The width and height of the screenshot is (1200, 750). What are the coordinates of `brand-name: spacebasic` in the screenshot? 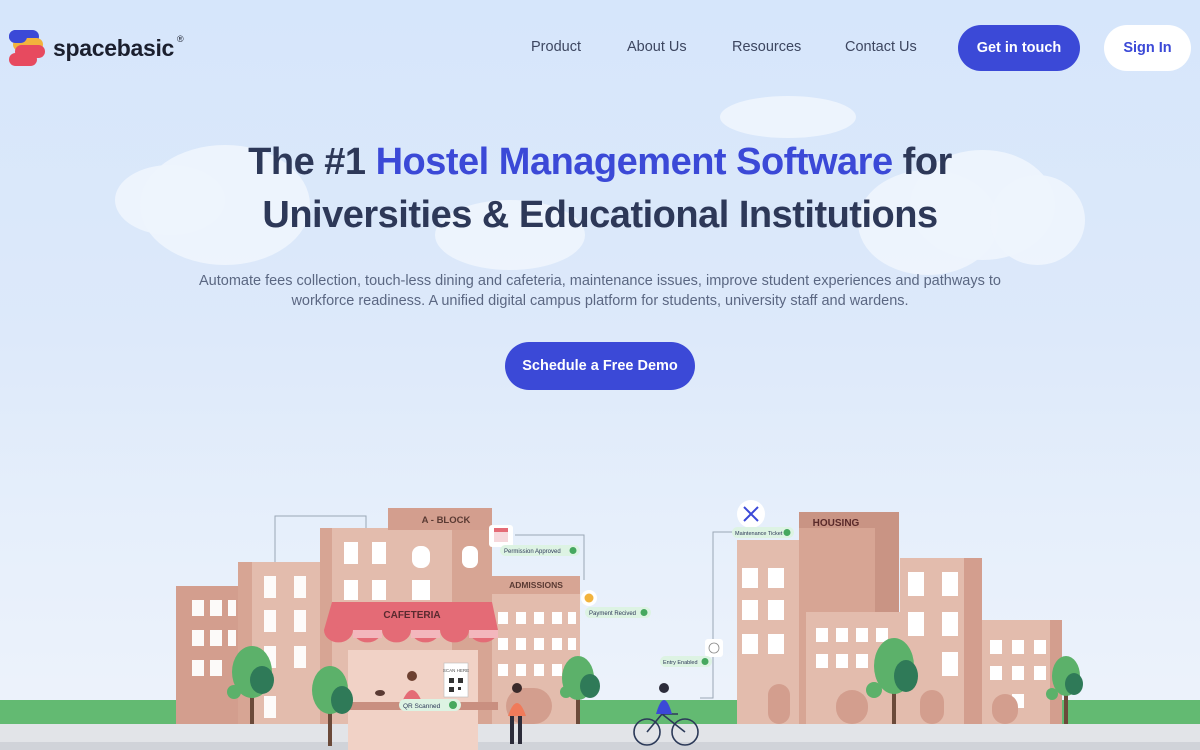 It's located at (114, 47).